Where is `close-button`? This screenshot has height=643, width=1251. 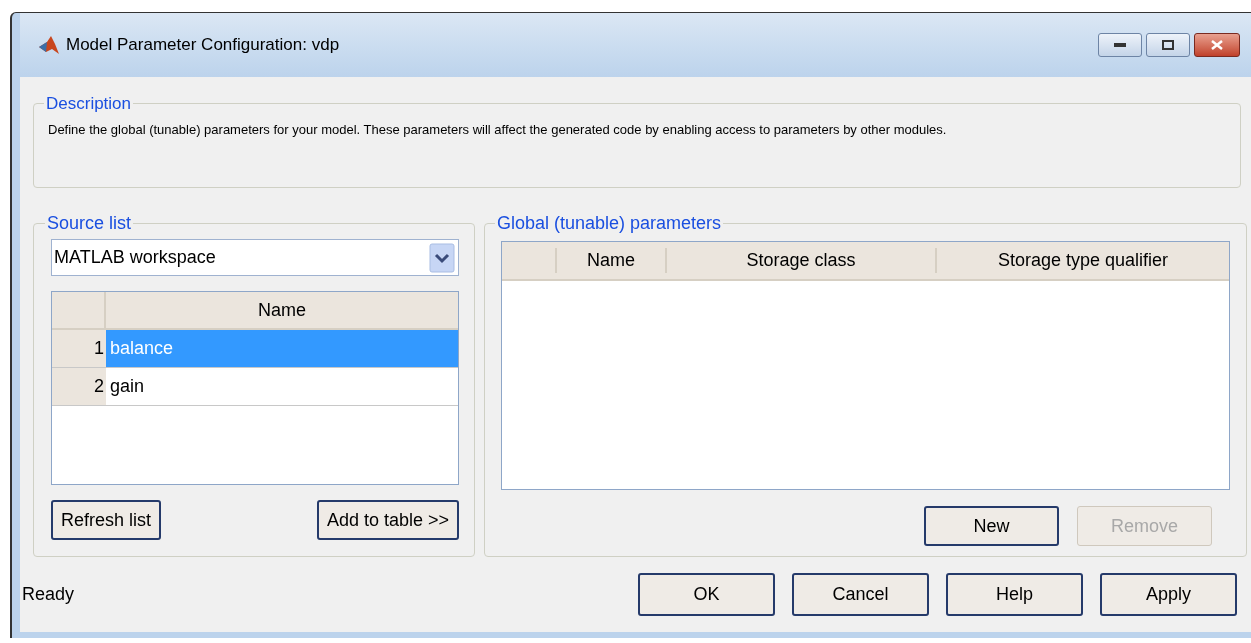 close-button is located at coordinates (1217, 45).